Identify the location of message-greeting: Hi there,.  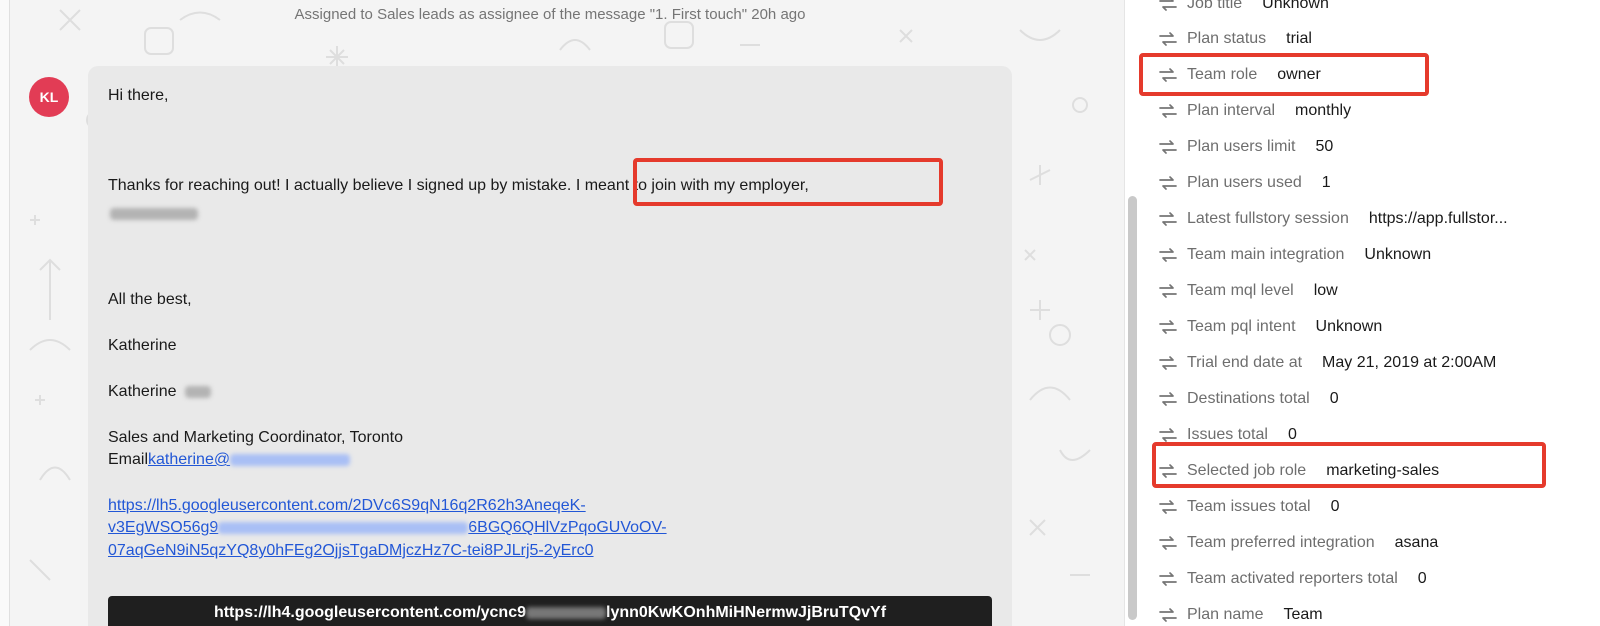
(138, 95).